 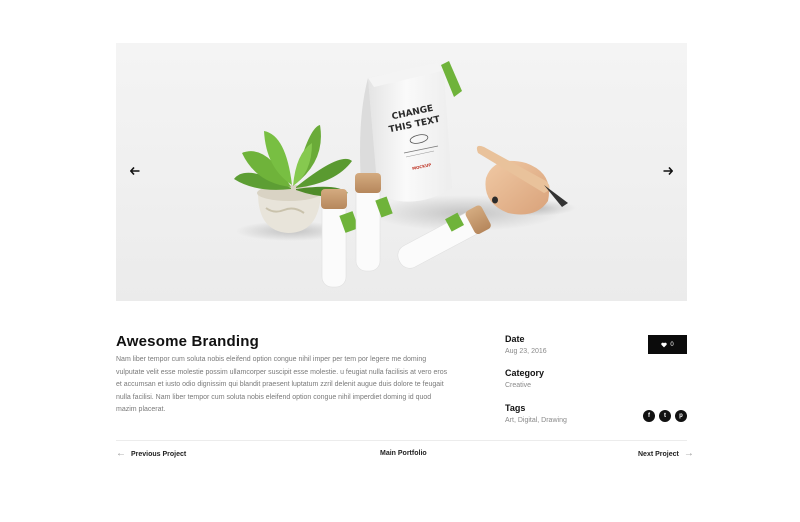 I want to click on twitter-icon: t, so click(x=665, y=416).